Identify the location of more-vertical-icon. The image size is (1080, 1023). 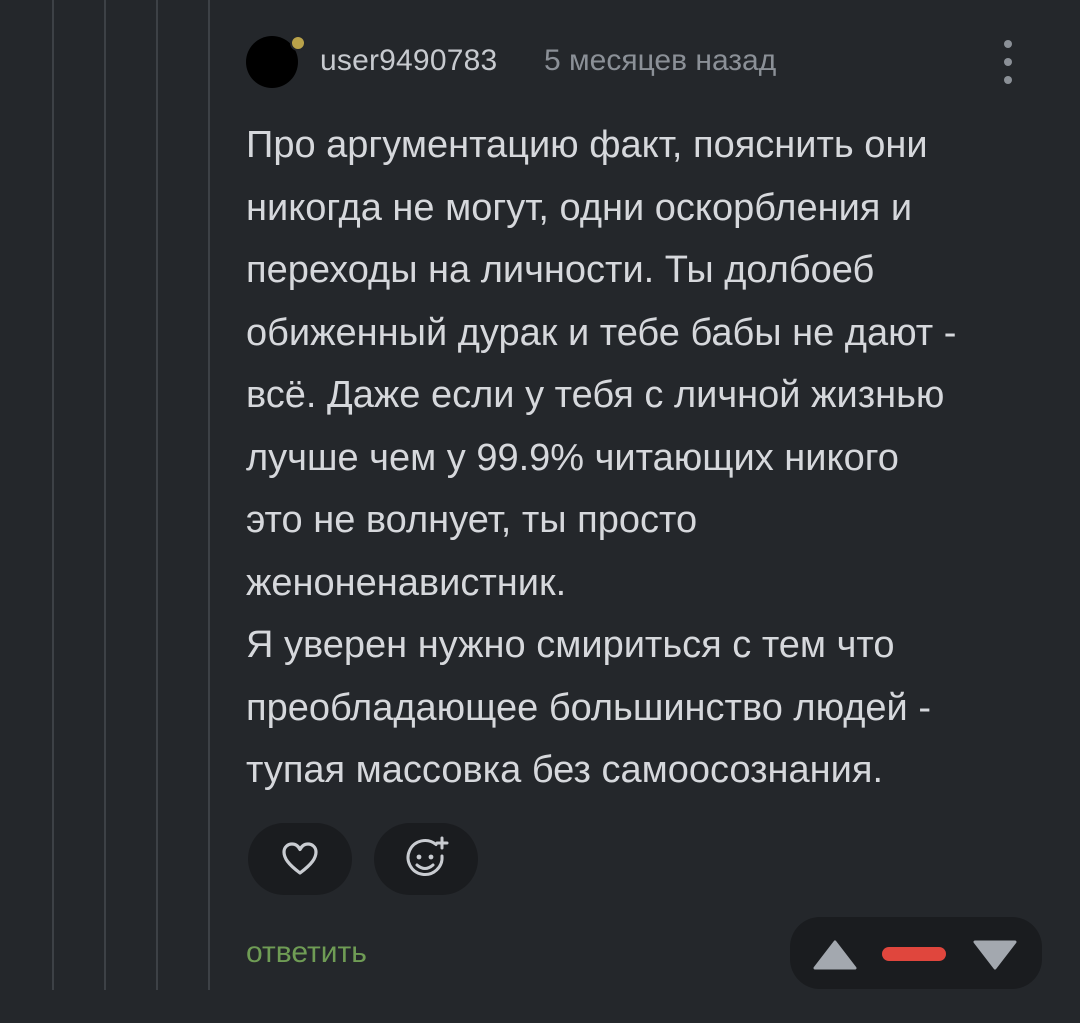
(1008, 62).